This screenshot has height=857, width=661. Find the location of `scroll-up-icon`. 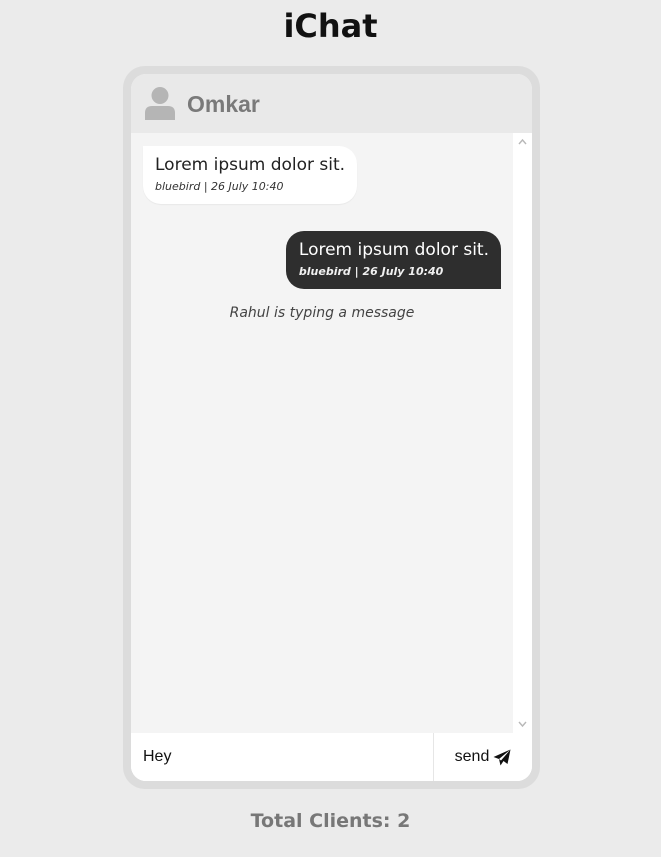

scroll-up-icon is located at coordinates (522, 142).